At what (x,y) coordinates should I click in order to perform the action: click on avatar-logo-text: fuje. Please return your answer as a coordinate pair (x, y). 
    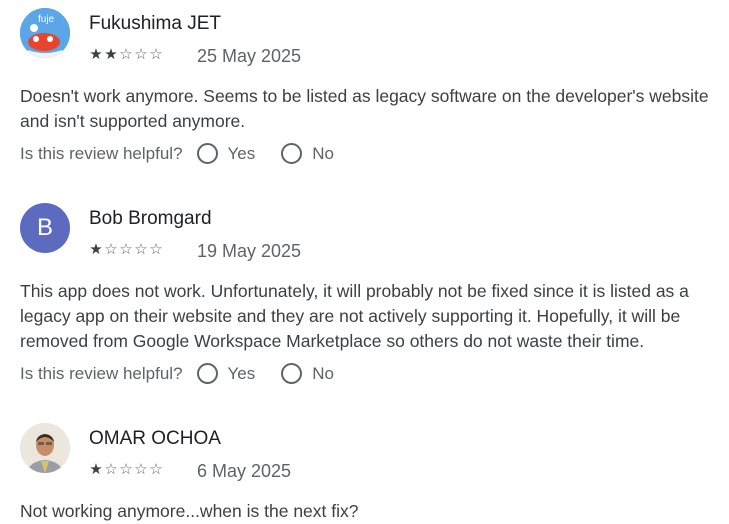
    Looking at the image, I should click on (46, 19).